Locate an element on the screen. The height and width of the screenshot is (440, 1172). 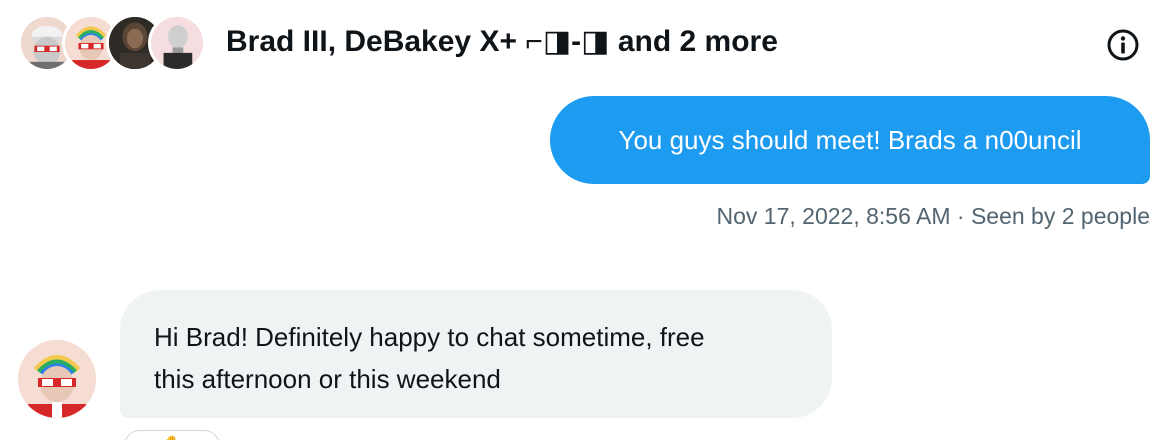
message-timestamp: Nov 17, 2022, 8:56 AM is located at coordinates (833, 216).